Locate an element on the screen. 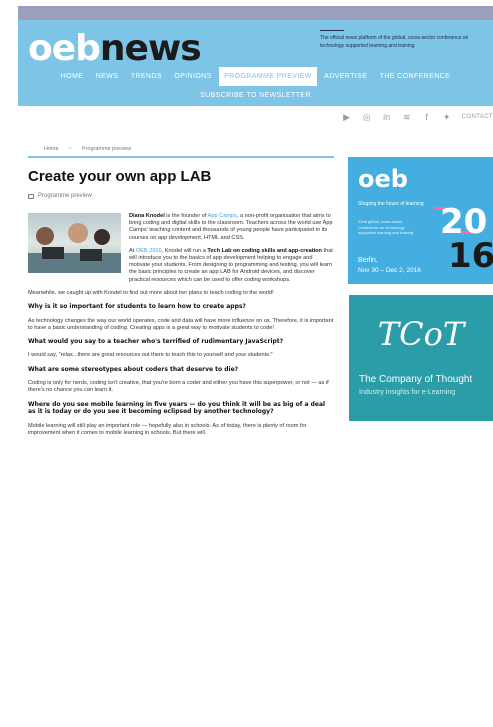 Image resolution: width=493 pixels, height=727 pixels. nav-home: HOME is located at coordinates (72, 76).